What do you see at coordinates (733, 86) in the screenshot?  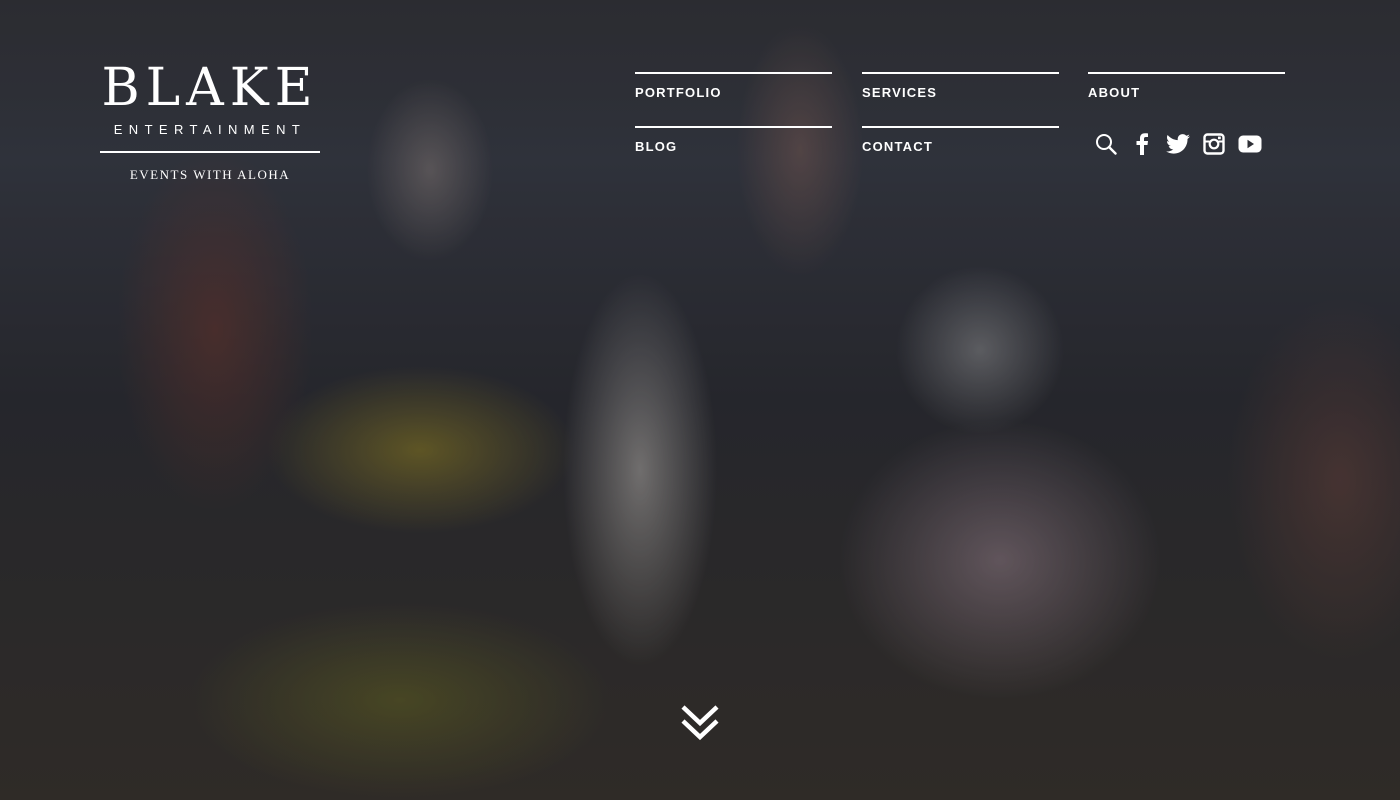 I see `nav-link-portfolio: PORTFOLIO` at bounding box center [733, 86].